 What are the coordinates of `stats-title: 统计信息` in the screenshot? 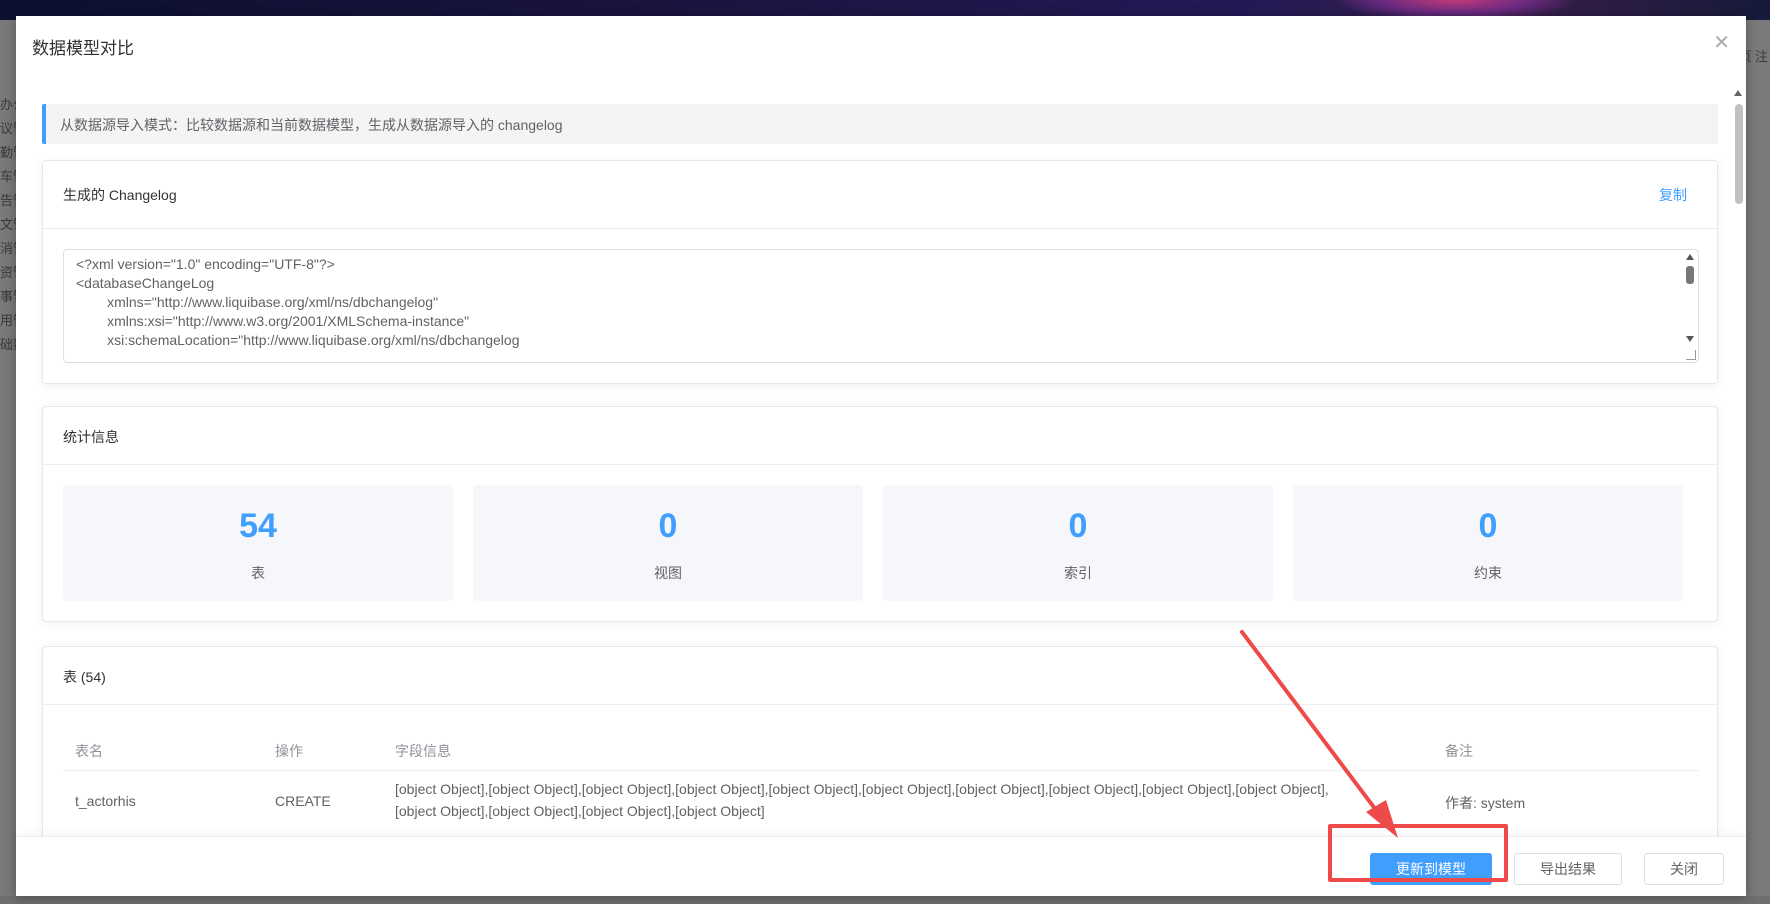 It's located at (91, 437).